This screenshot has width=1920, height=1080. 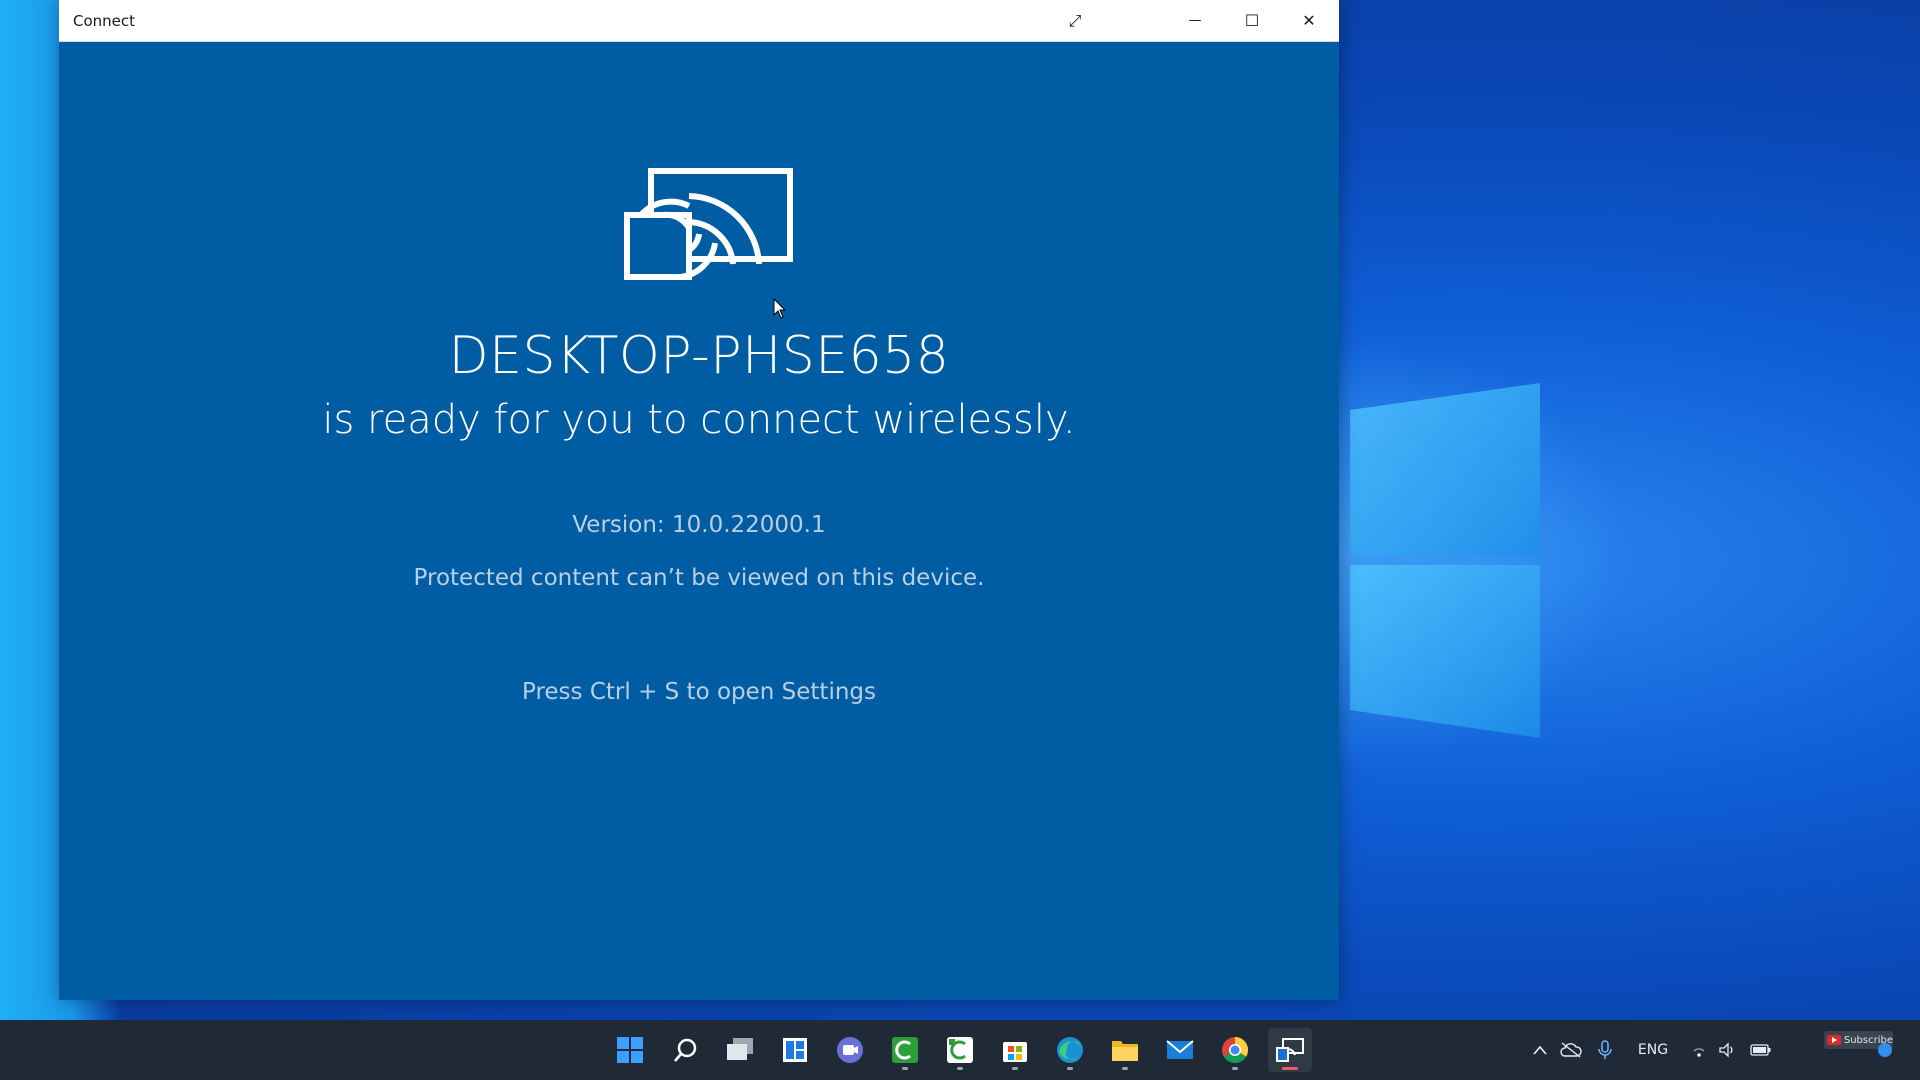 I want to click on chevron-up-icon, so click(x=1540, y=1050).